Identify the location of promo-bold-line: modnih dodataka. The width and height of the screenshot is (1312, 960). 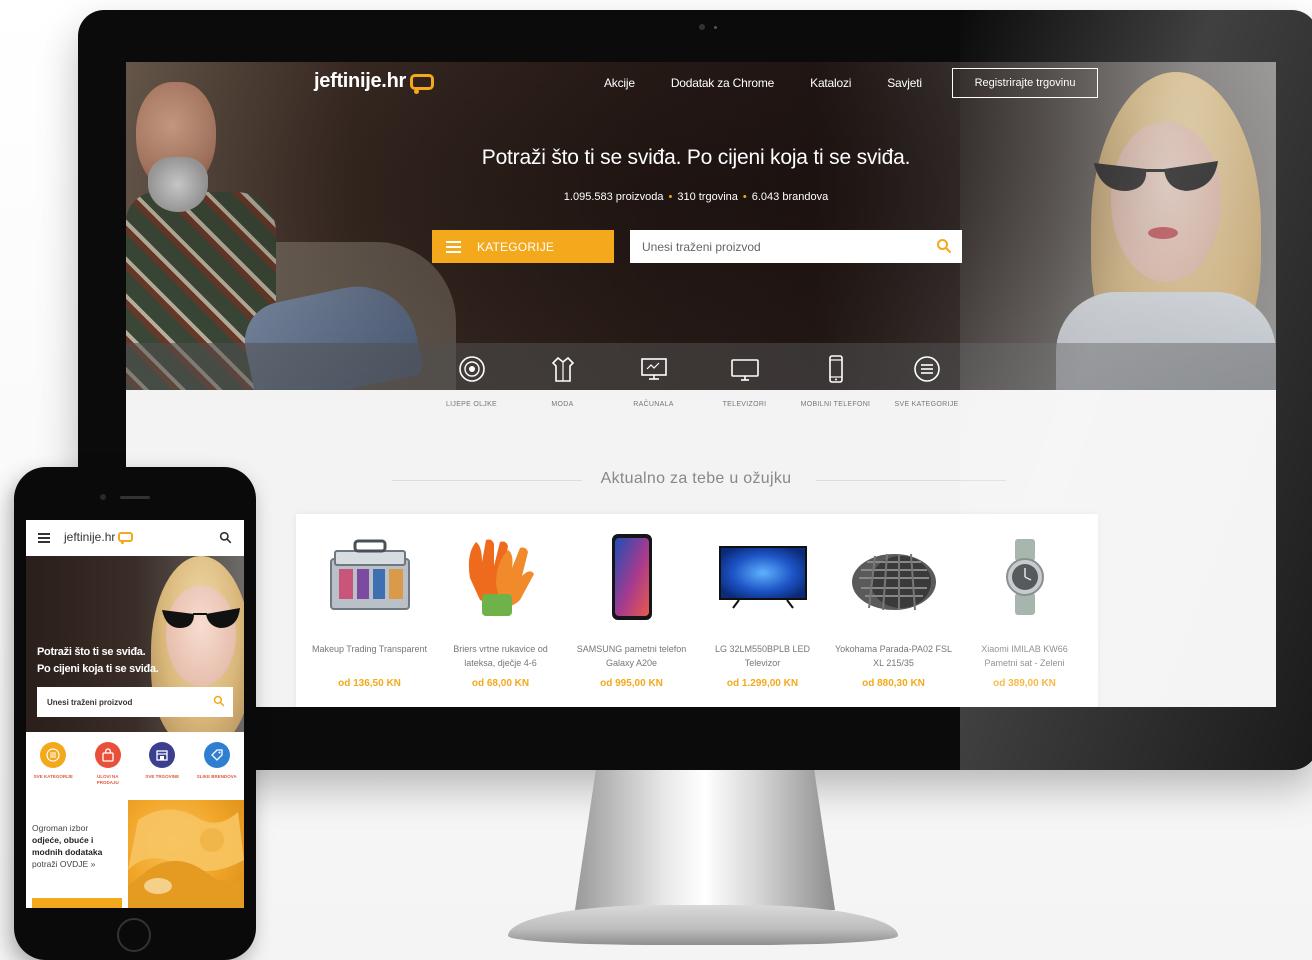
(67, 852).